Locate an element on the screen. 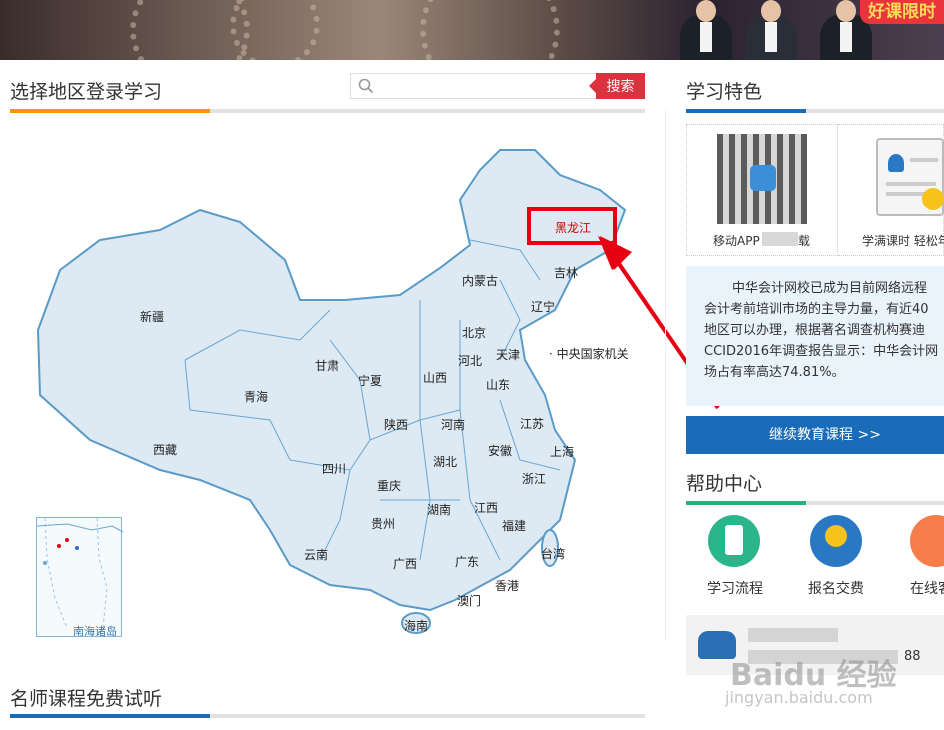 The width and height of the screenshot is (944, 730). province-shaanxi: 陕西 is located at coordinates (396, 424).